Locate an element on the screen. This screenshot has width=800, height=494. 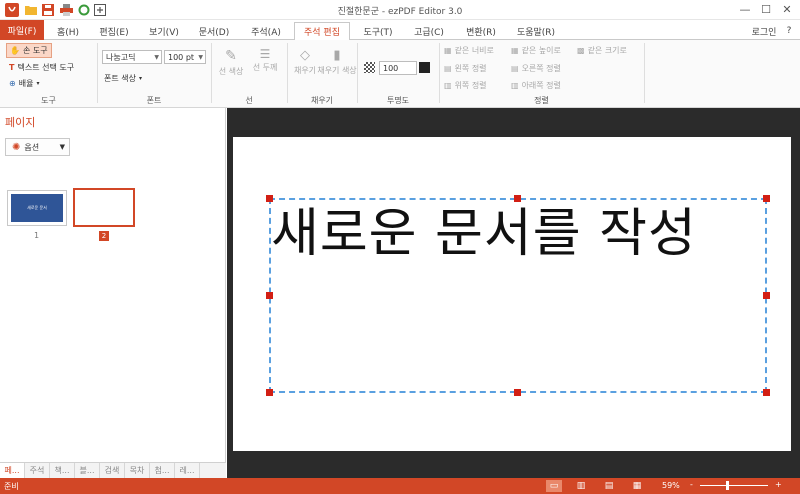
fill-icon: ◇ is located at coordinates (305, 55).